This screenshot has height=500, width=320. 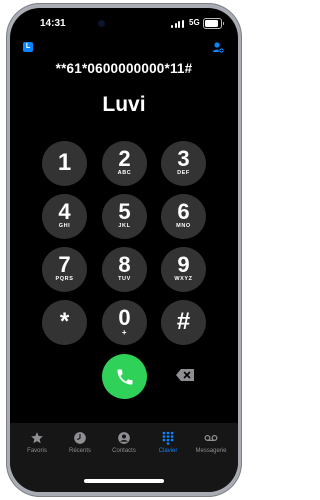 I want to click on key-letters: GHI, so click(x=64, y=226).